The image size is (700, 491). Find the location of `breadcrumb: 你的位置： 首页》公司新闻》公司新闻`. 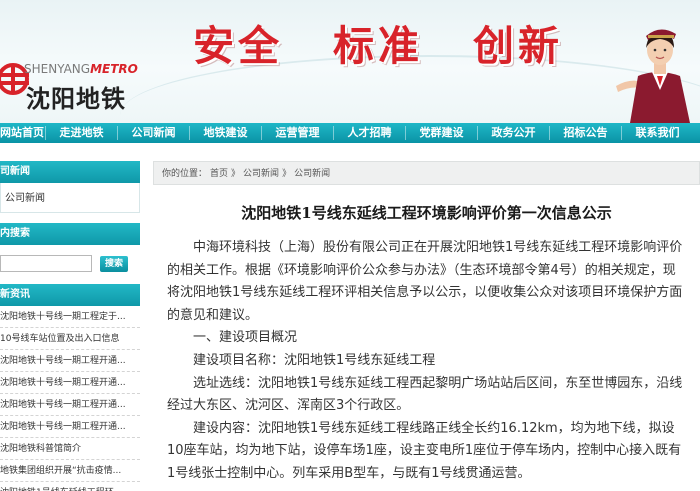

breadcrumb: 你的位置： 首页》公司新闻》公司新闻 is located at coordinates (426, 173).